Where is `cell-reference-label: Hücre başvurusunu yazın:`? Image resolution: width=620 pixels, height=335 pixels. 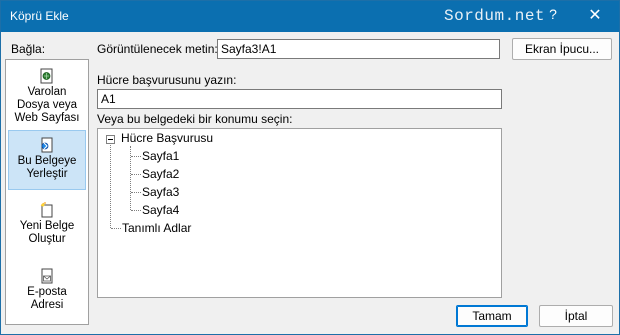
cell-reference-label: Hücre başvurusunu yazın: is located at coordinates (167, 80).